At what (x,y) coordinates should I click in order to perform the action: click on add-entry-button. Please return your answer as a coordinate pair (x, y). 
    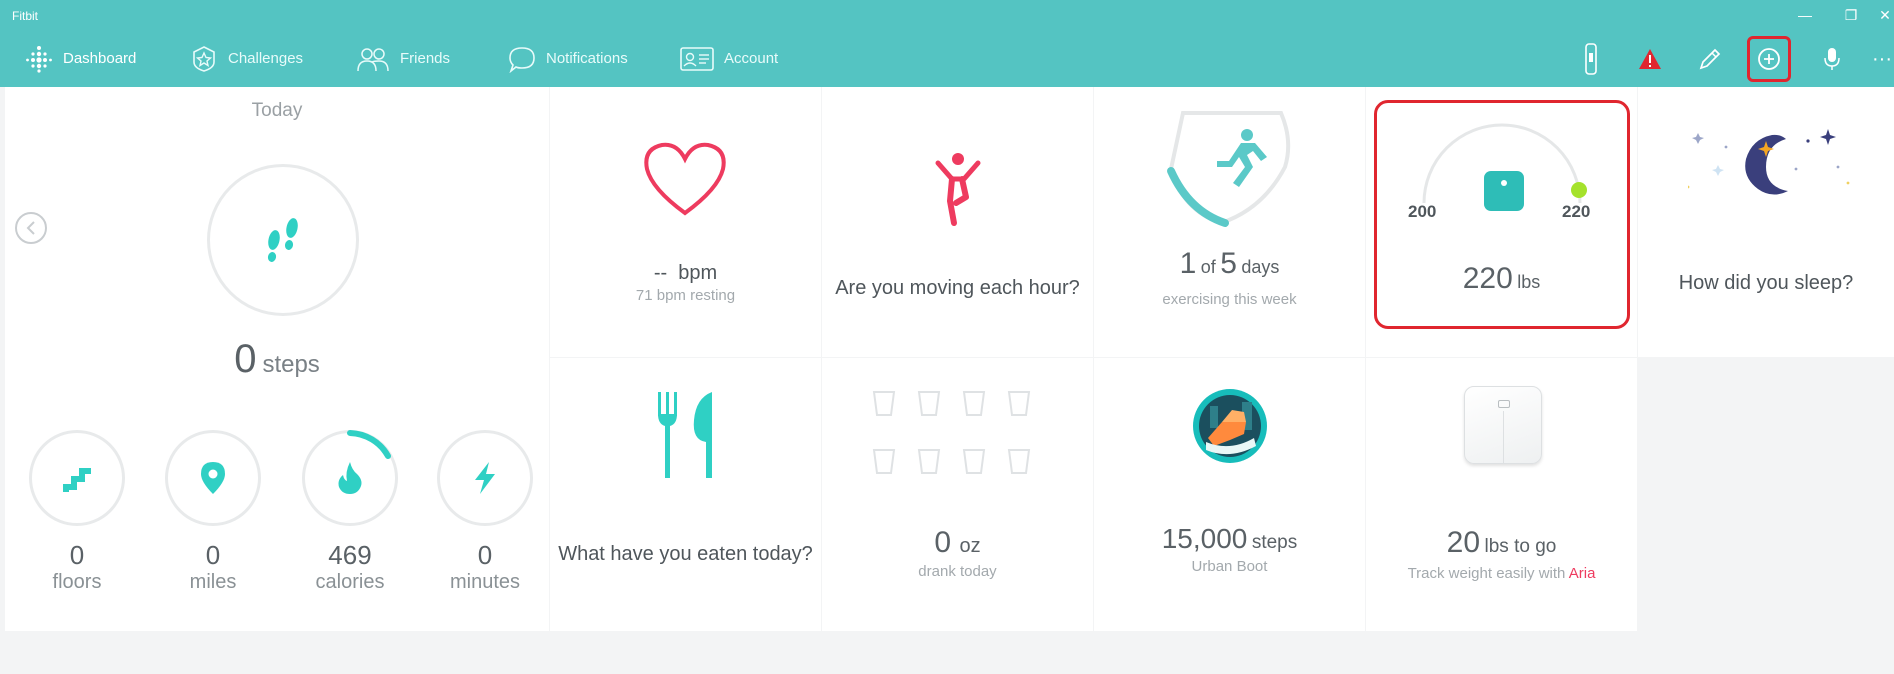
    Looking at the image, I should click on (1769, 59).